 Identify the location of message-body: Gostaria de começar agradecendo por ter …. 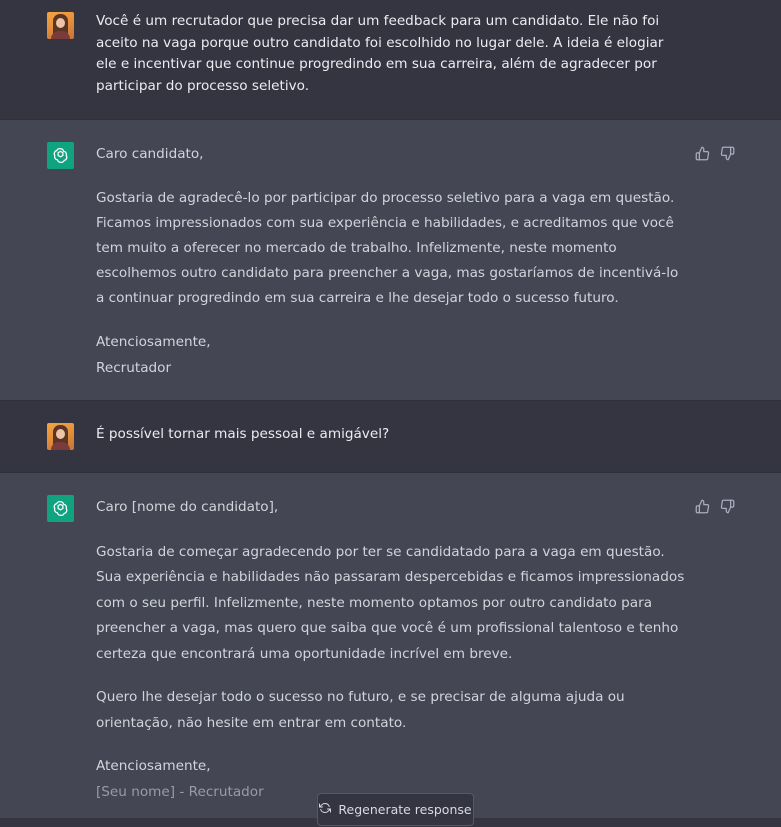
(390, 602).